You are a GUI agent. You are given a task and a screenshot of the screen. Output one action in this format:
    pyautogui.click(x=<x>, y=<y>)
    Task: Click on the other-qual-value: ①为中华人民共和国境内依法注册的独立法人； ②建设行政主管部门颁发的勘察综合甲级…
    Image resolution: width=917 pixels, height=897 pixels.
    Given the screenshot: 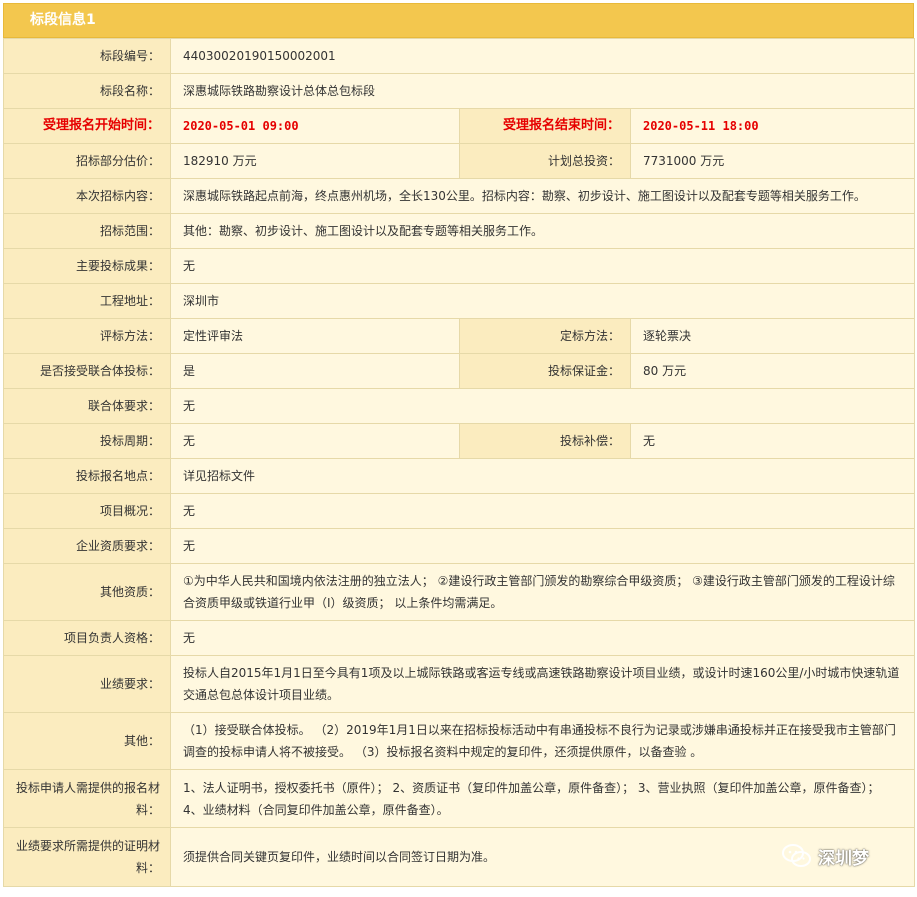 What is the action you would take?
    pyautogui.click(x=542, y=592)
    